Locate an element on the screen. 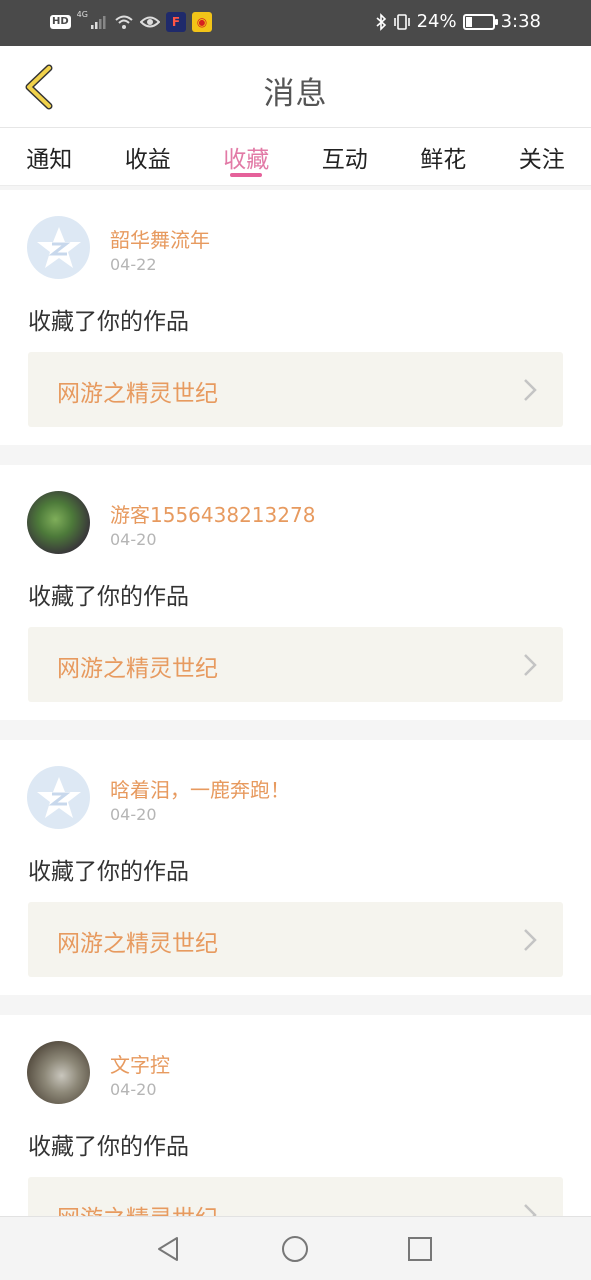  eye-icon is located at coordinates (149, 22).